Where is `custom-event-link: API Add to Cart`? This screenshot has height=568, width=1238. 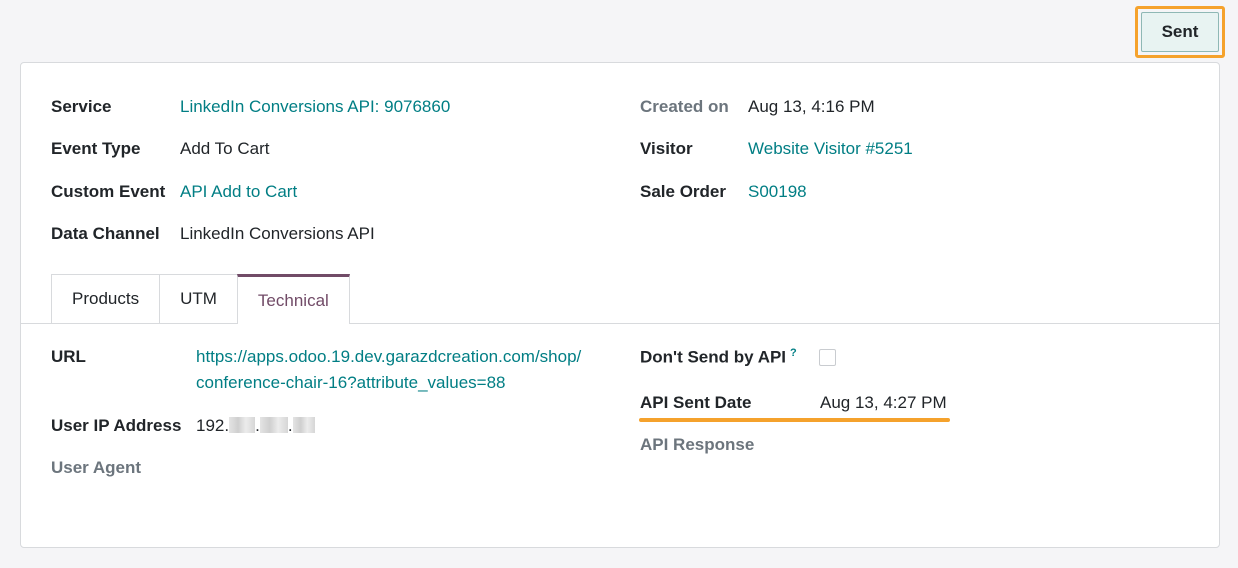
custom-event-link: API Add to Cart is located at coordinates (238, 192).